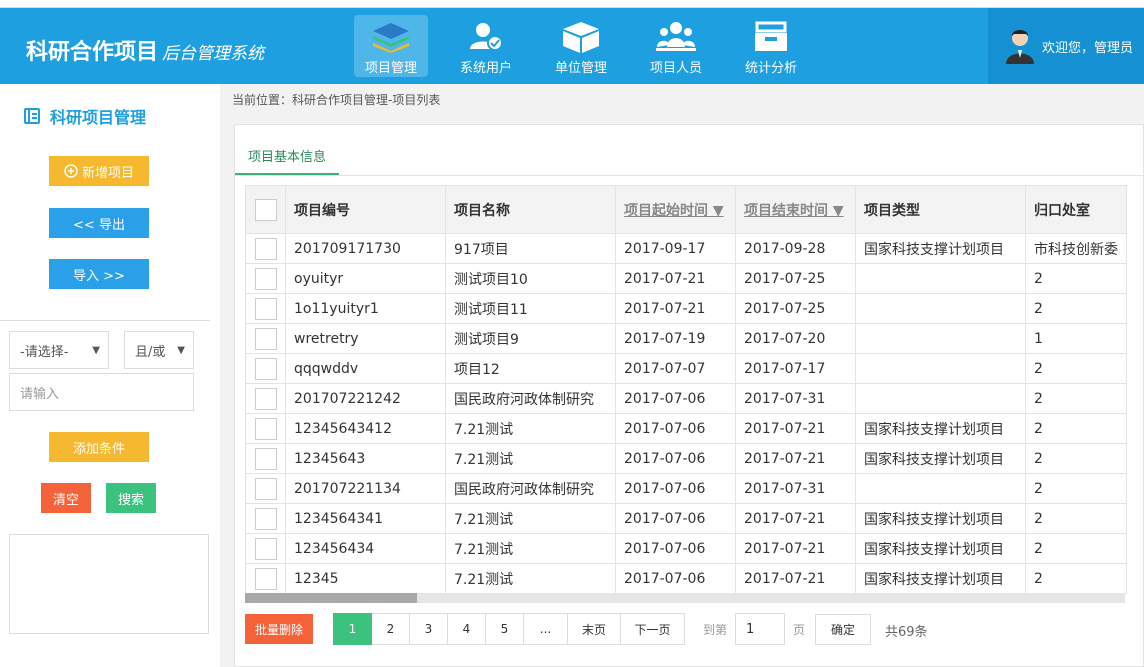  What do you see at coordinates (365, 308) in the screenshot?
I see `cell-project-number: 1o11yuityr1` at bounding box center [365, 308].